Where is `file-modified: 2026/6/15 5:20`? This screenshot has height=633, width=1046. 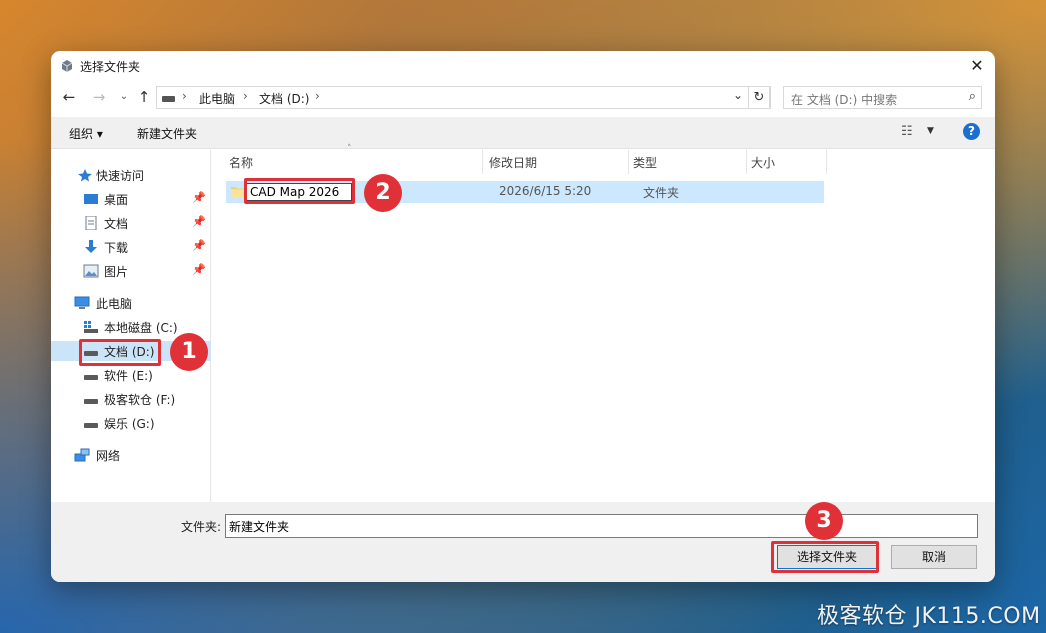 file-modified: 2026/6/15 5:20 is located at coordinates (545, 191).